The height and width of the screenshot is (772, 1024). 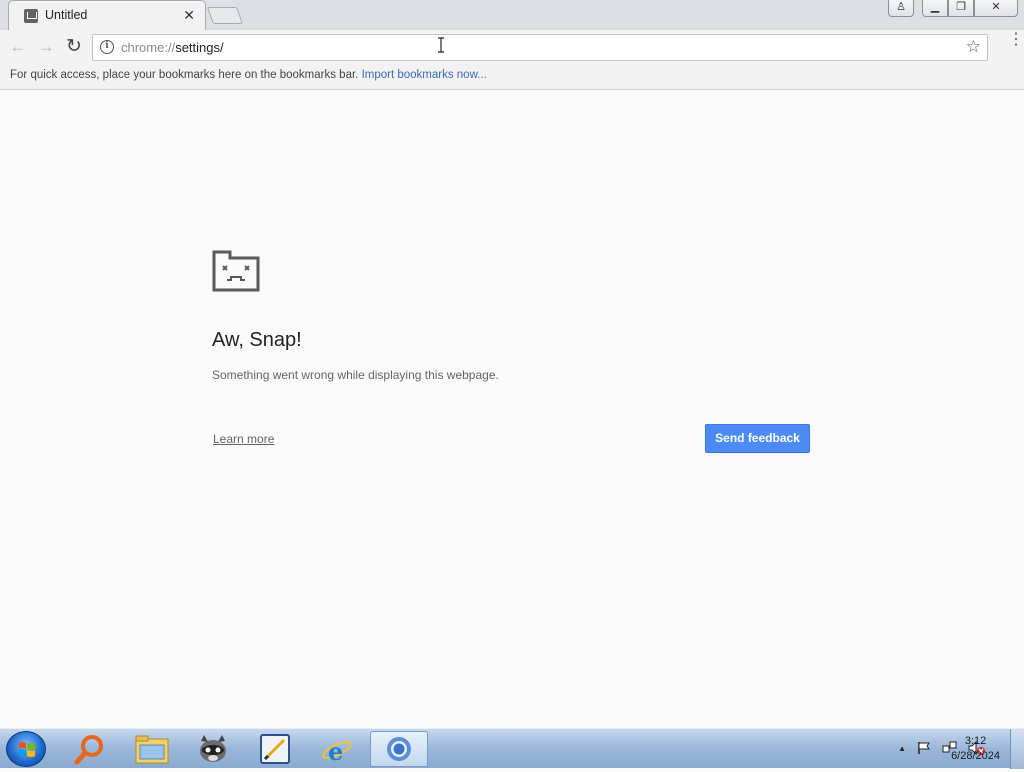 I want to click on taskbar-drawing-app, so click(x=275, y=749).